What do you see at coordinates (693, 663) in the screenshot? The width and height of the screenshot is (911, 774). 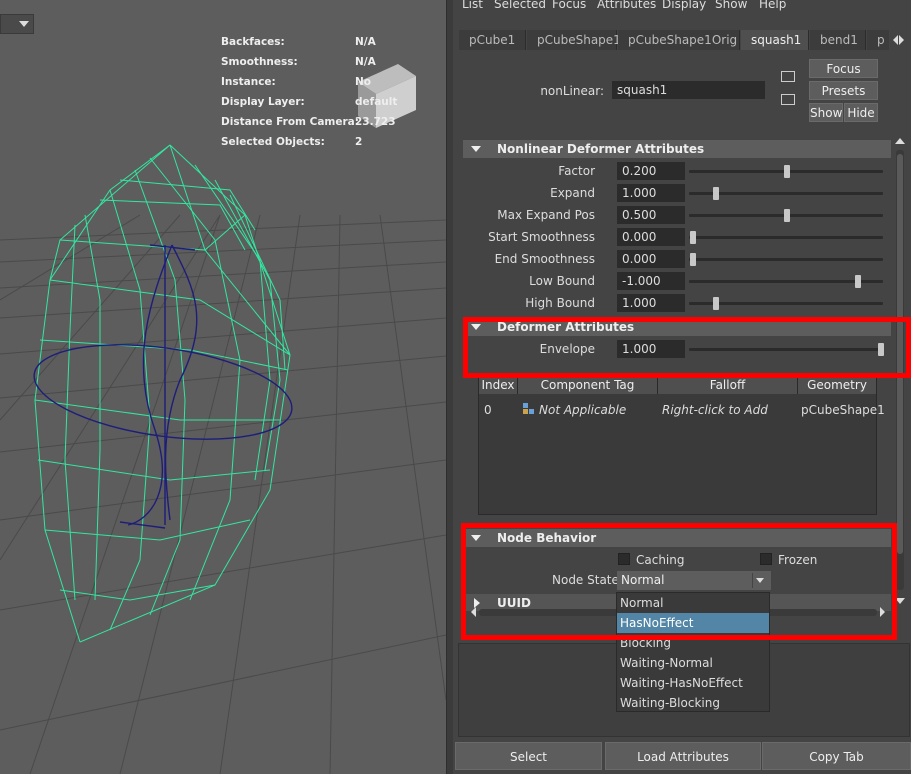 I see `node-state-option: Waiting-Normal` at bounding box center [693, 663].